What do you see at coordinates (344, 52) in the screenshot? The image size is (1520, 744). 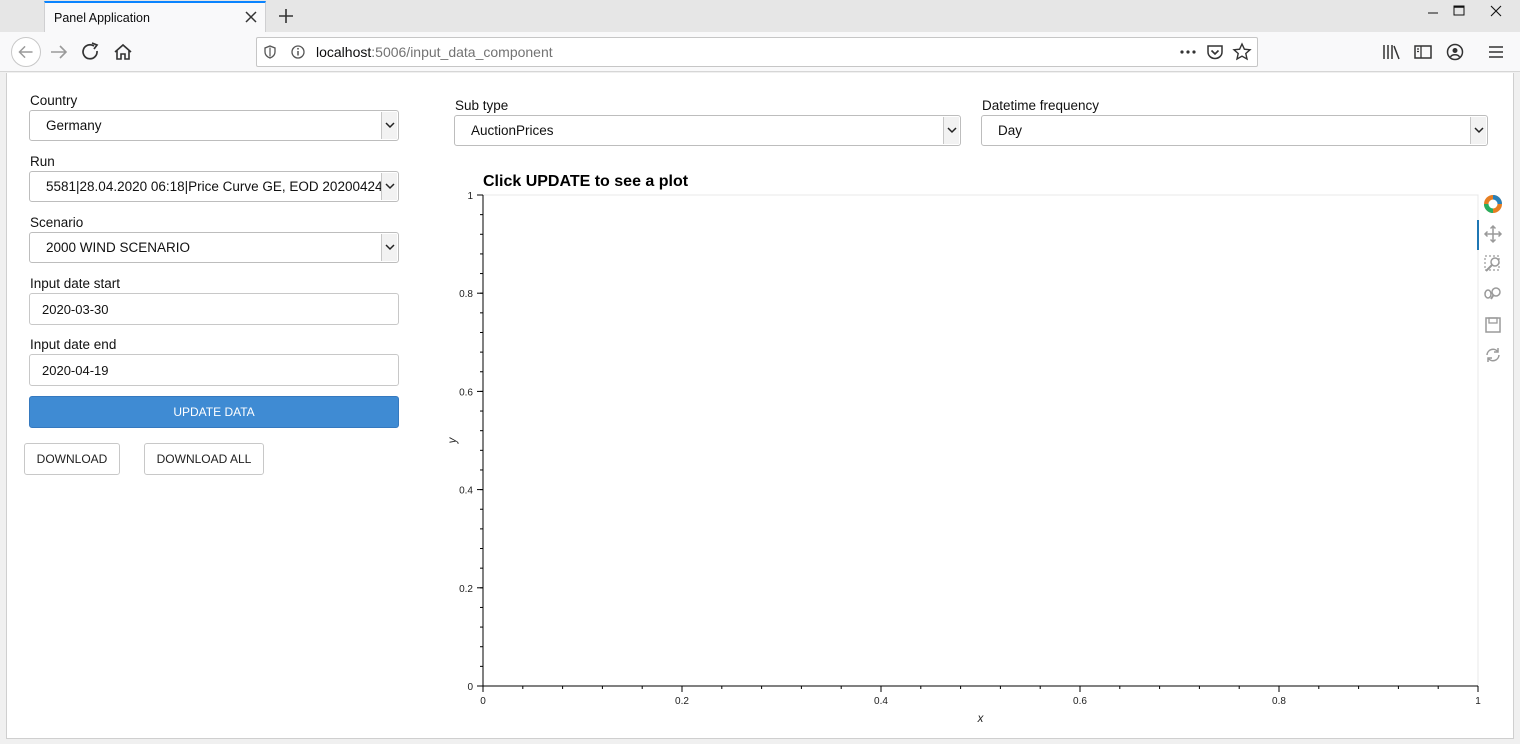 I see `url-host: localhost` at bounding box center [344, 52].